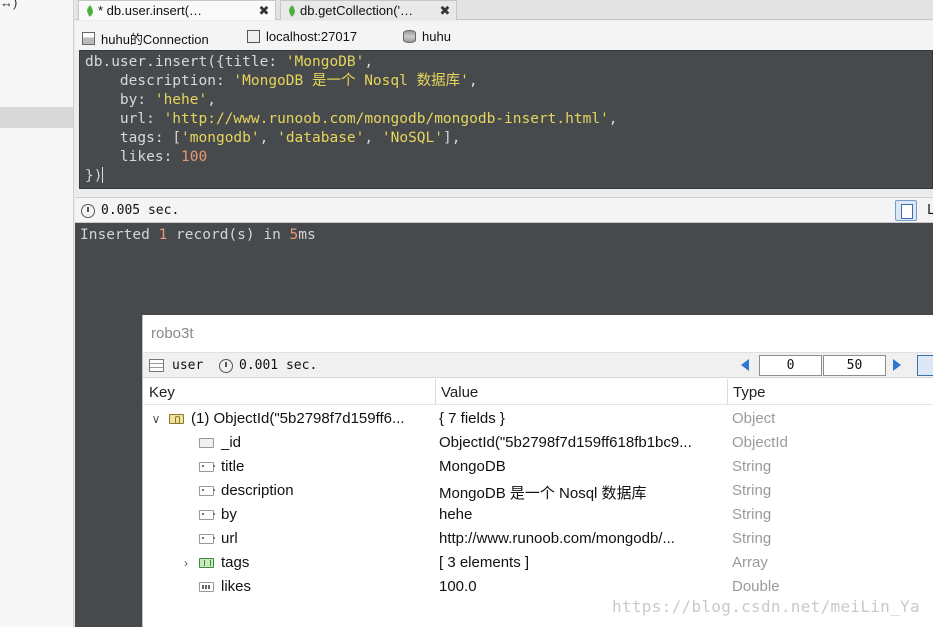 The image size is (933, 627). Describe the element at coordinates (766, 606) in the screenshot. I see `watermark-text: https://blog.csdn.net/meiLin_Ya` at that location.